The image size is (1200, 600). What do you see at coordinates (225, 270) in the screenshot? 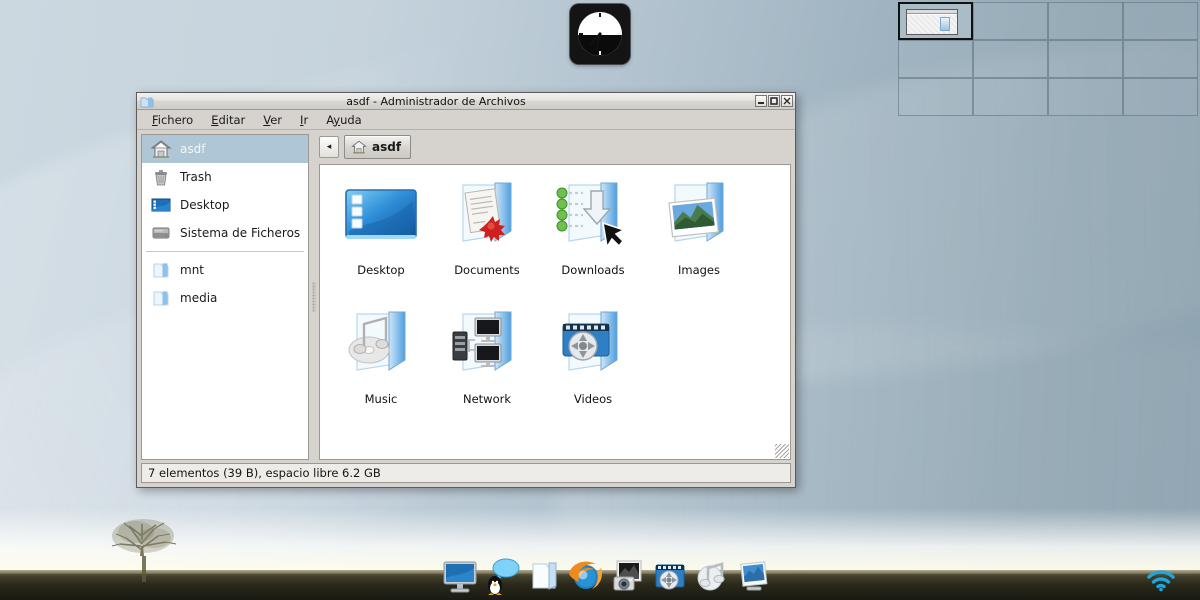
I see `sidebar-item-mnt: mnt` at bounding box center [225, 270].